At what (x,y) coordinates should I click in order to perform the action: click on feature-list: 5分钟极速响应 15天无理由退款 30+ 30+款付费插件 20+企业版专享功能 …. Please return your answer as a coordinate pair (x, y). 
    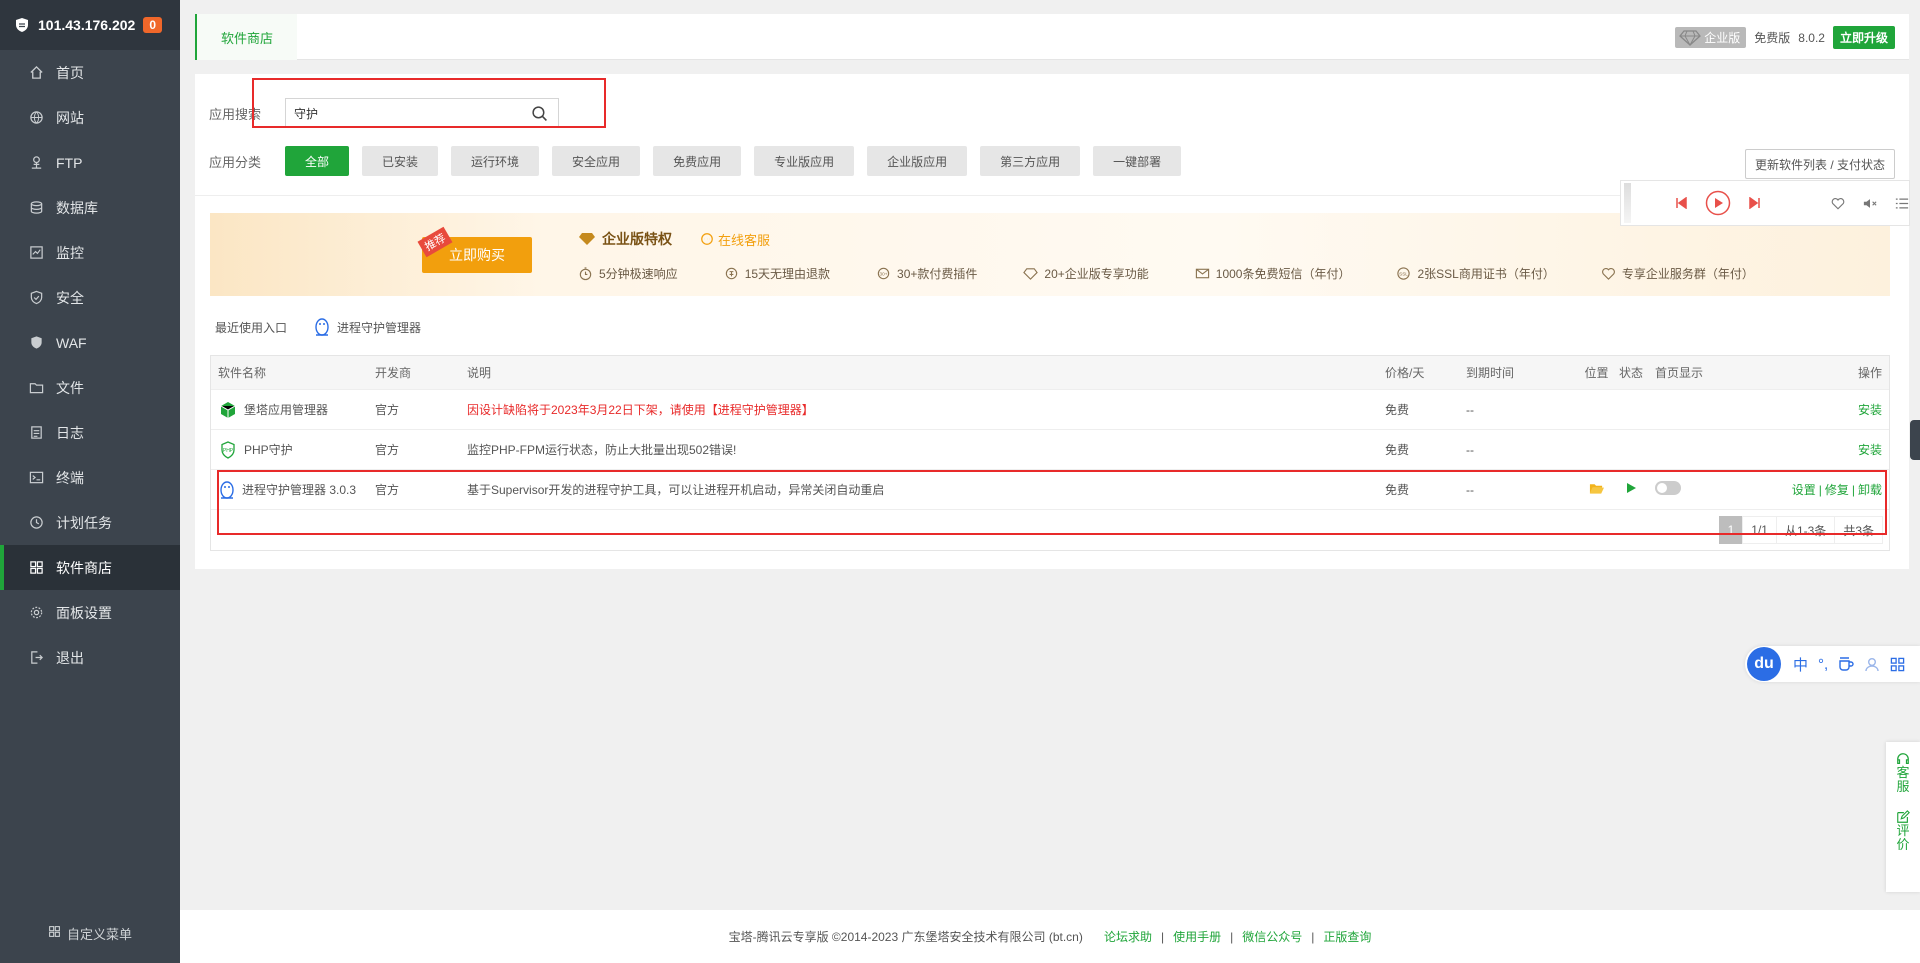
    Looking at the image, I should click on (1189, 273).